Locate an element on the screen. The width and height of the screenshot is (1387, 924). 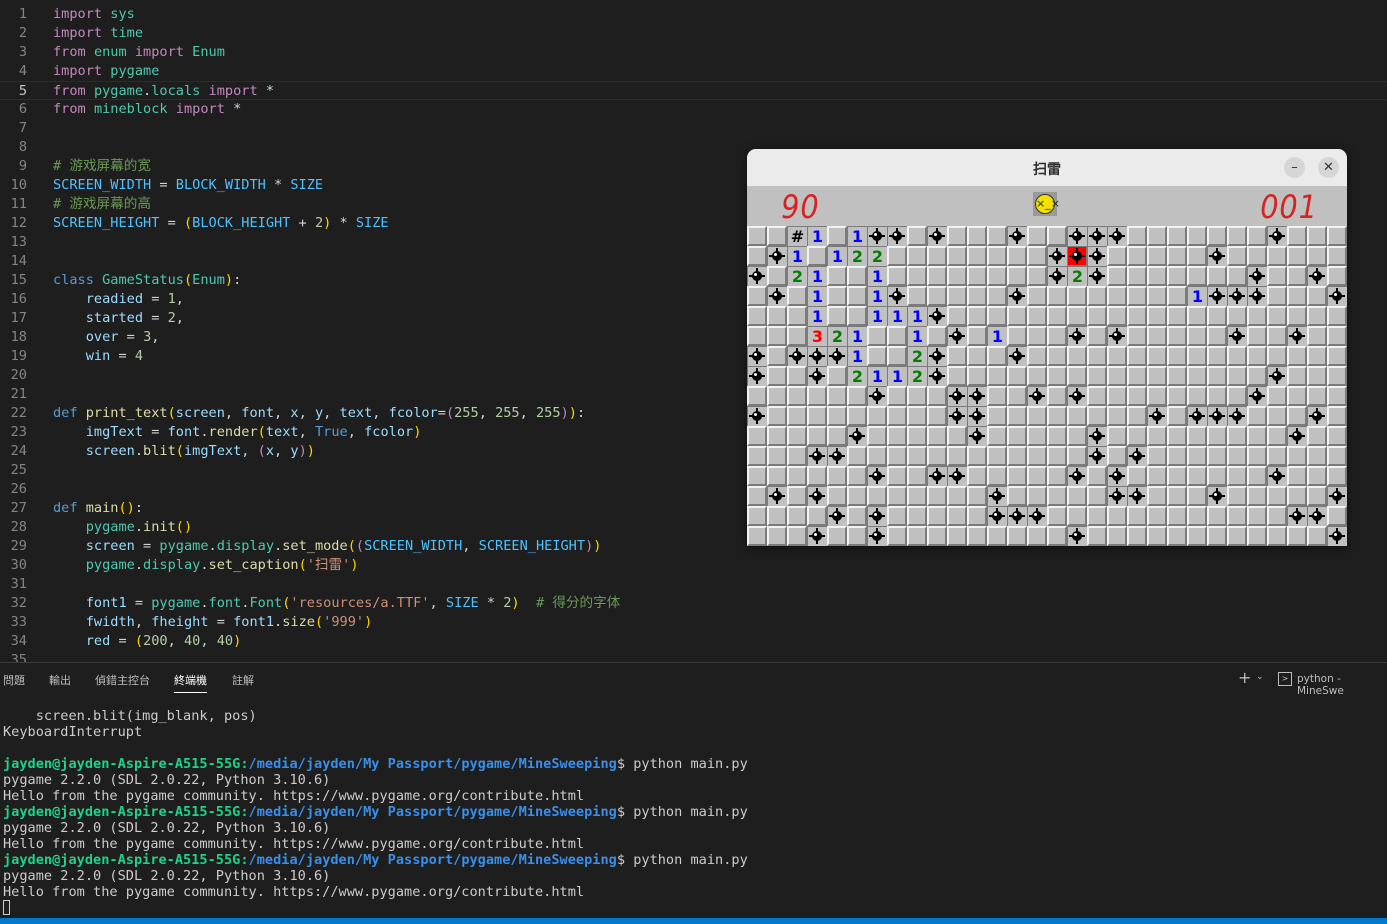
code-line: 34 red = (200, 40, 40) is located at coordinates (693, 641).